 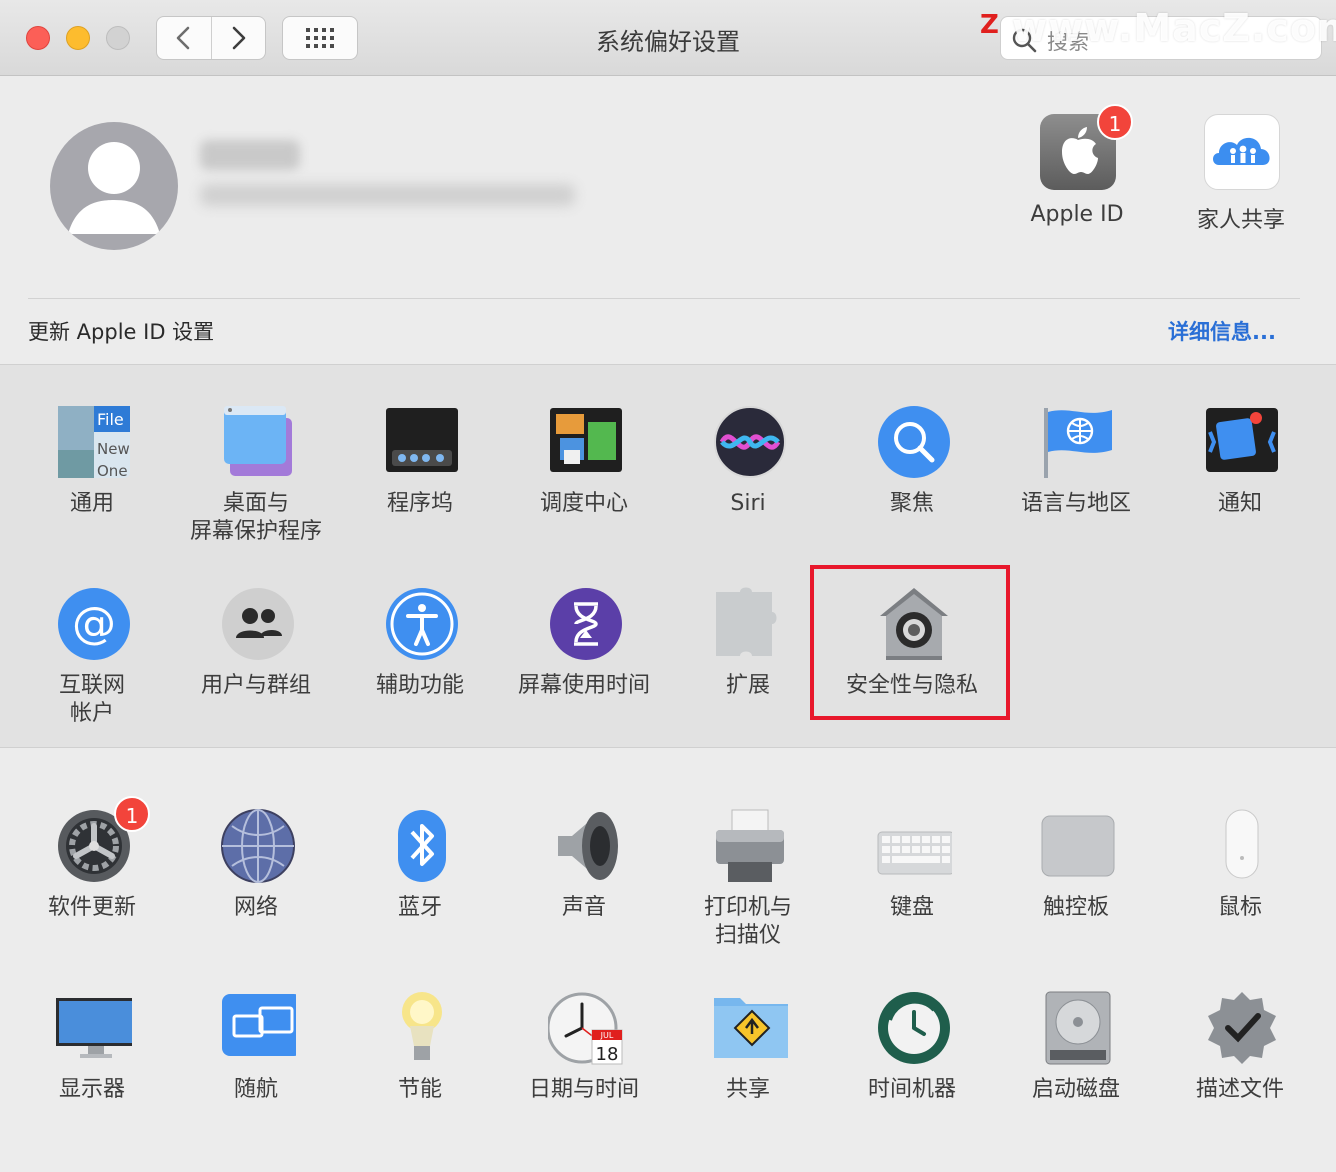 I want to click on pref-energy-saver-label: 节能, so click(x=419, y=1089).